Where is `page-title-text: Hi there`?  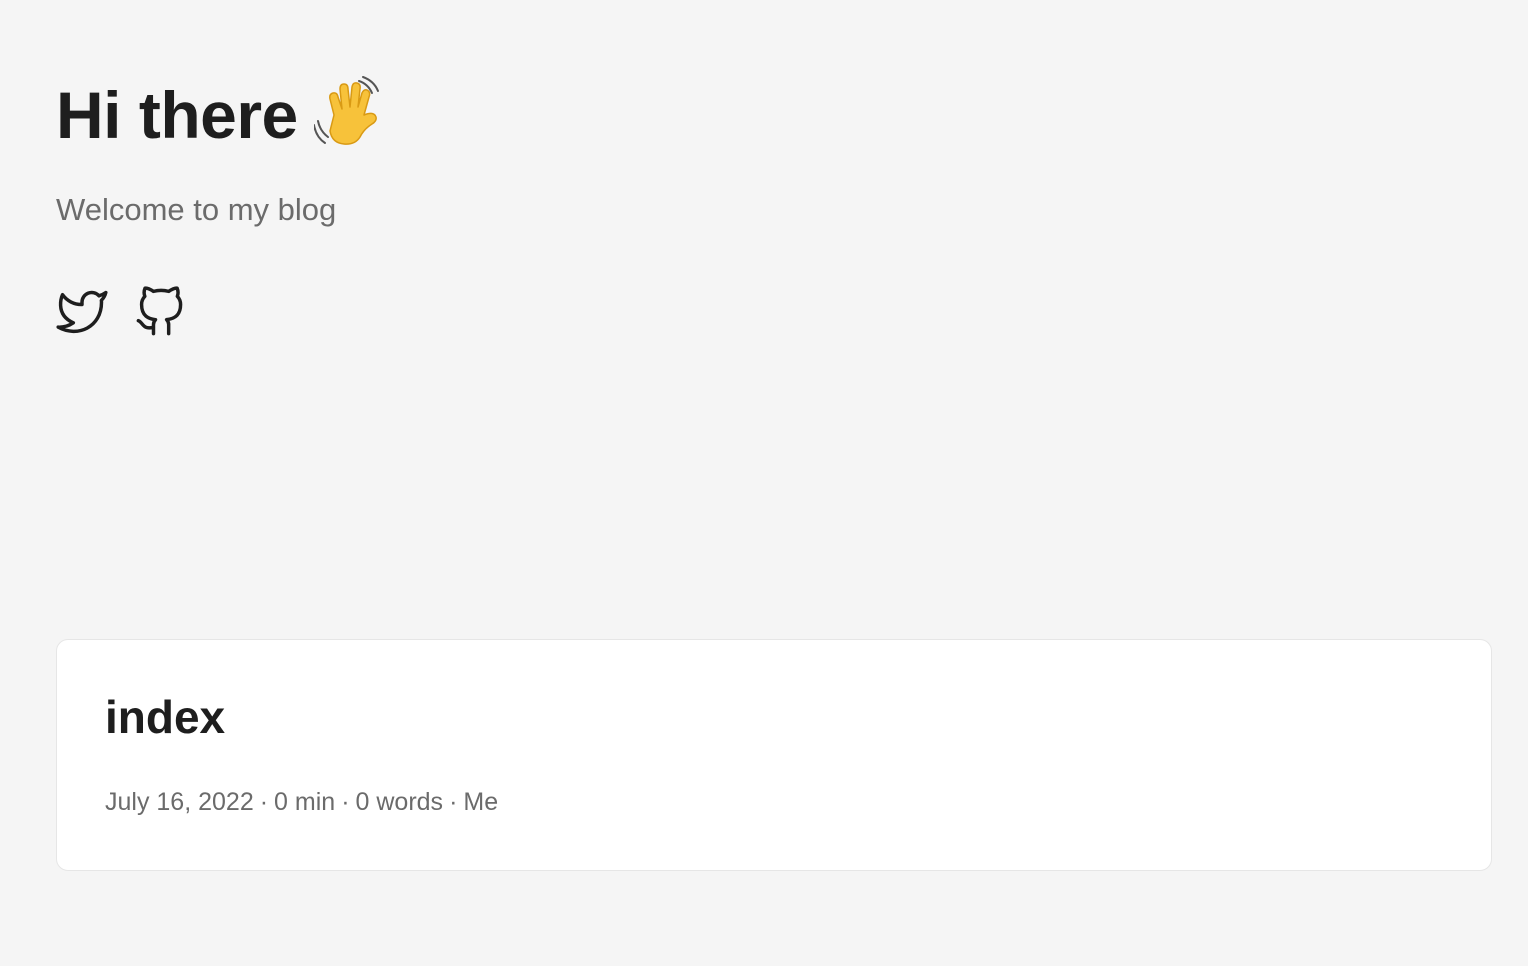
page-title-text: Hi there is located at coordinates (177, 115).